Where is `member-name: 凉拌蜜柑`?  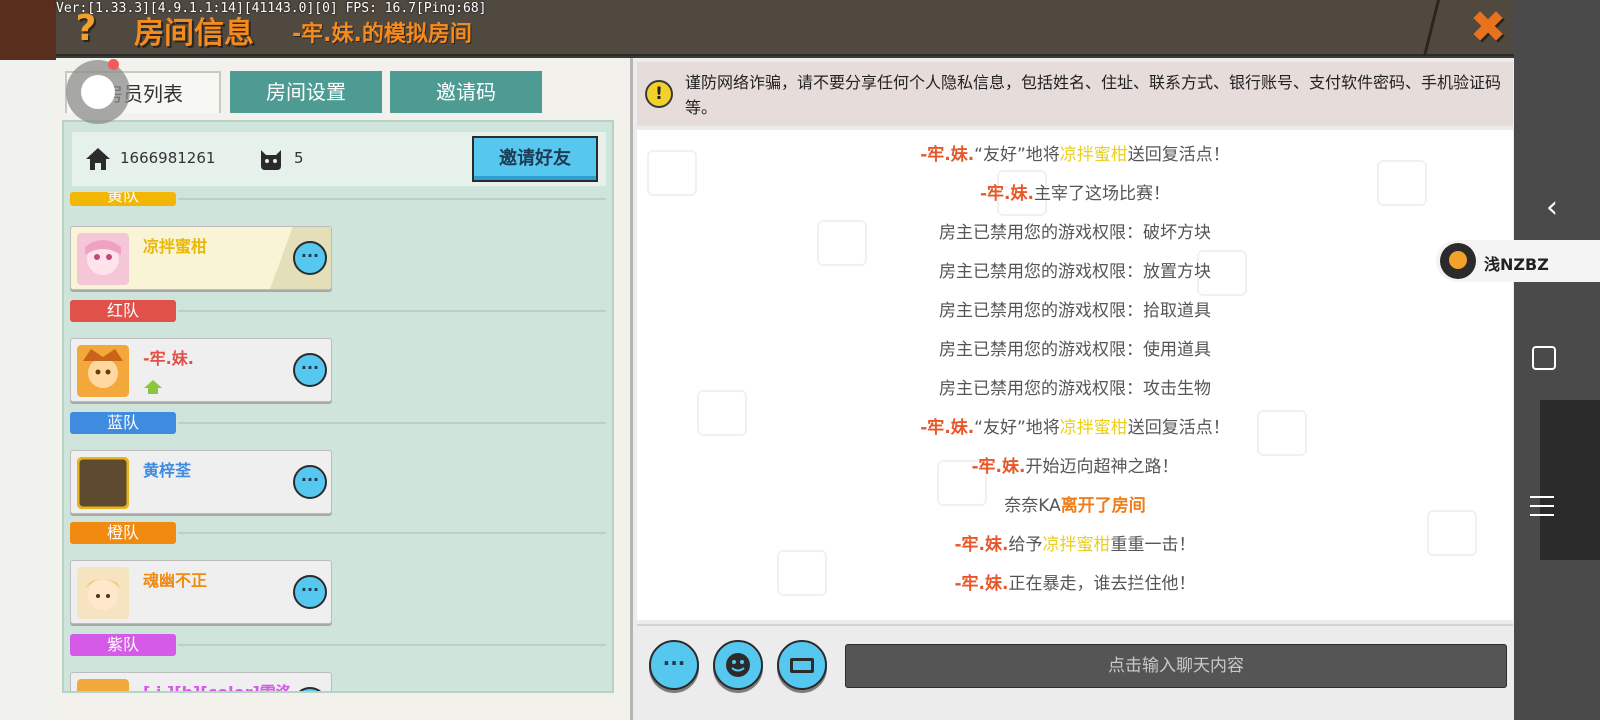 member-name: 凉拌蜜柑 is located at coordinates (175, 246).